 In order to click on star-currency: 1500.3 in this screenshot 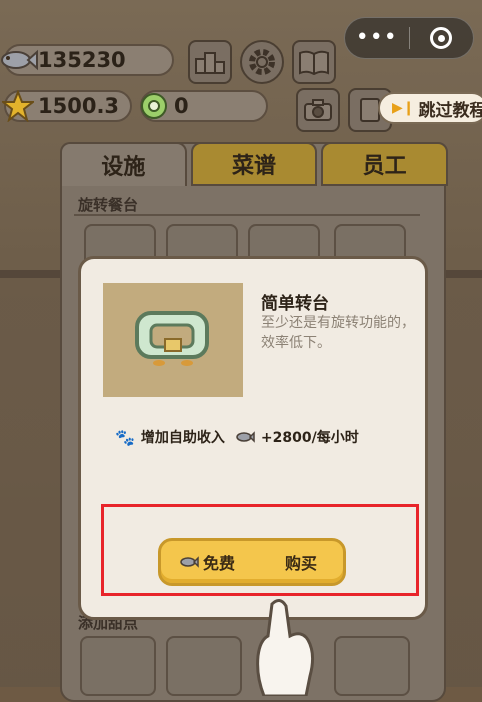, I will do `click(68, 106)`.